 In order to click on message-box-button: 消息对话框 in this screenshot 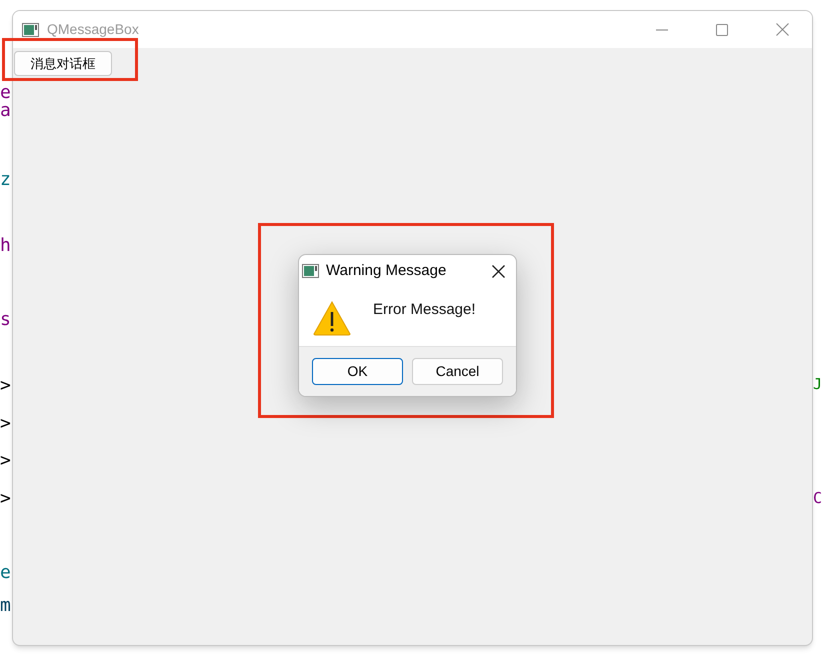, I will do `click(63, 63)`.